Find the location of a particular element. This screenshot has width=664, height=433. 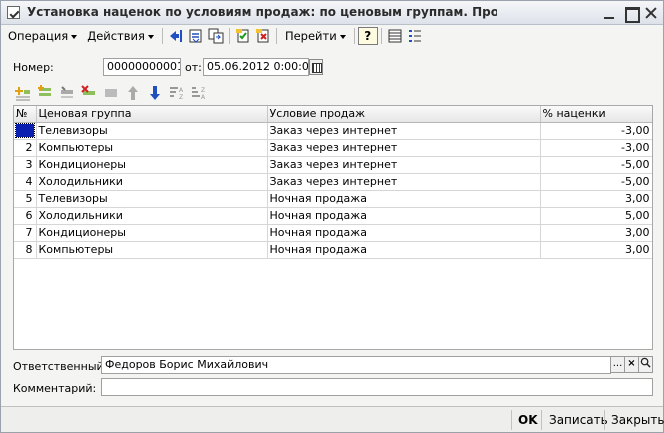

unpost-document-icon is located at coordinates (263, 36).